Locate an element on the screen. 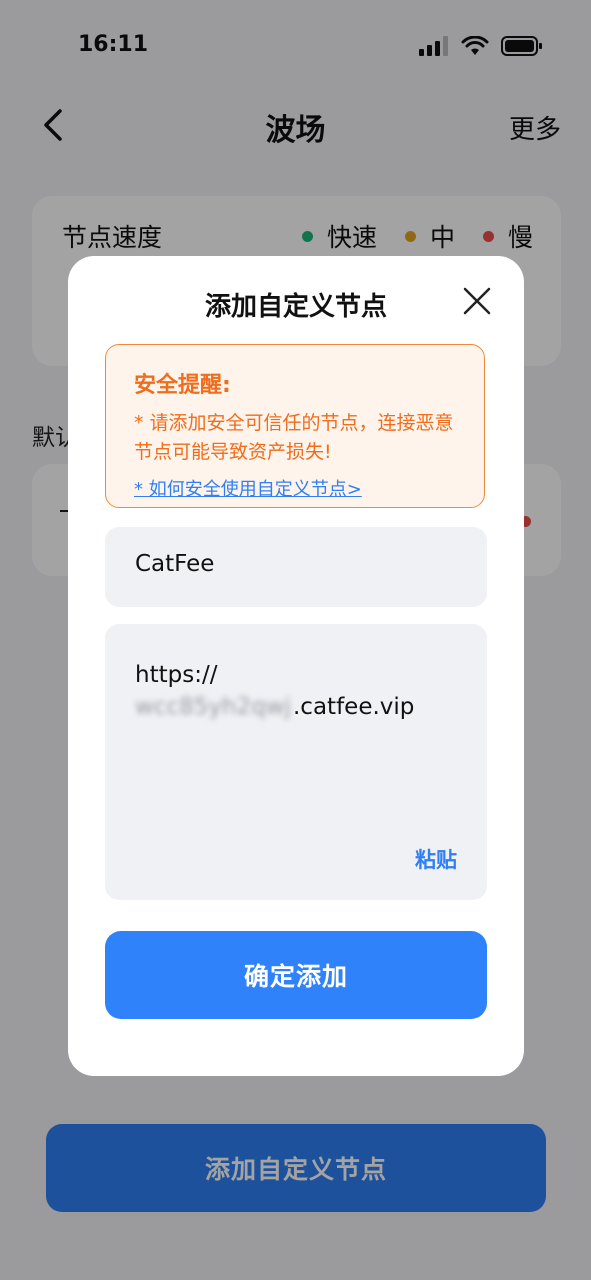 This screenshot has width=591, height=1280. close-icon is located at coordinates (477, 301).